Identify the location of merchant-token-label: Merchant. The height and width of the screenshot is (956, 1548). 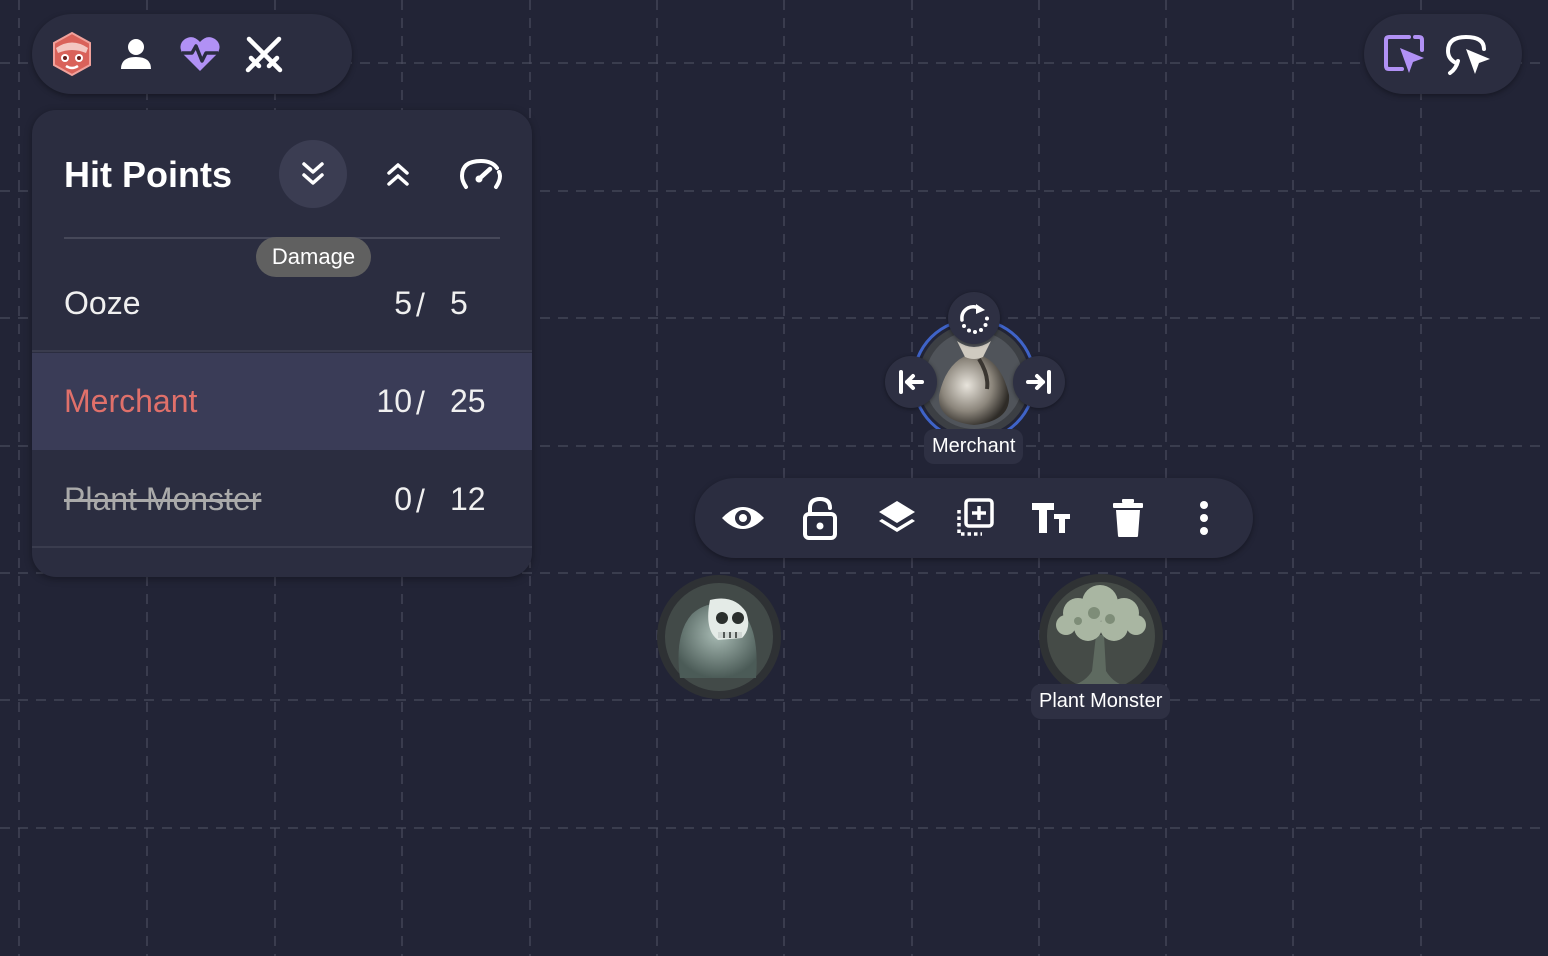
(974, 446).